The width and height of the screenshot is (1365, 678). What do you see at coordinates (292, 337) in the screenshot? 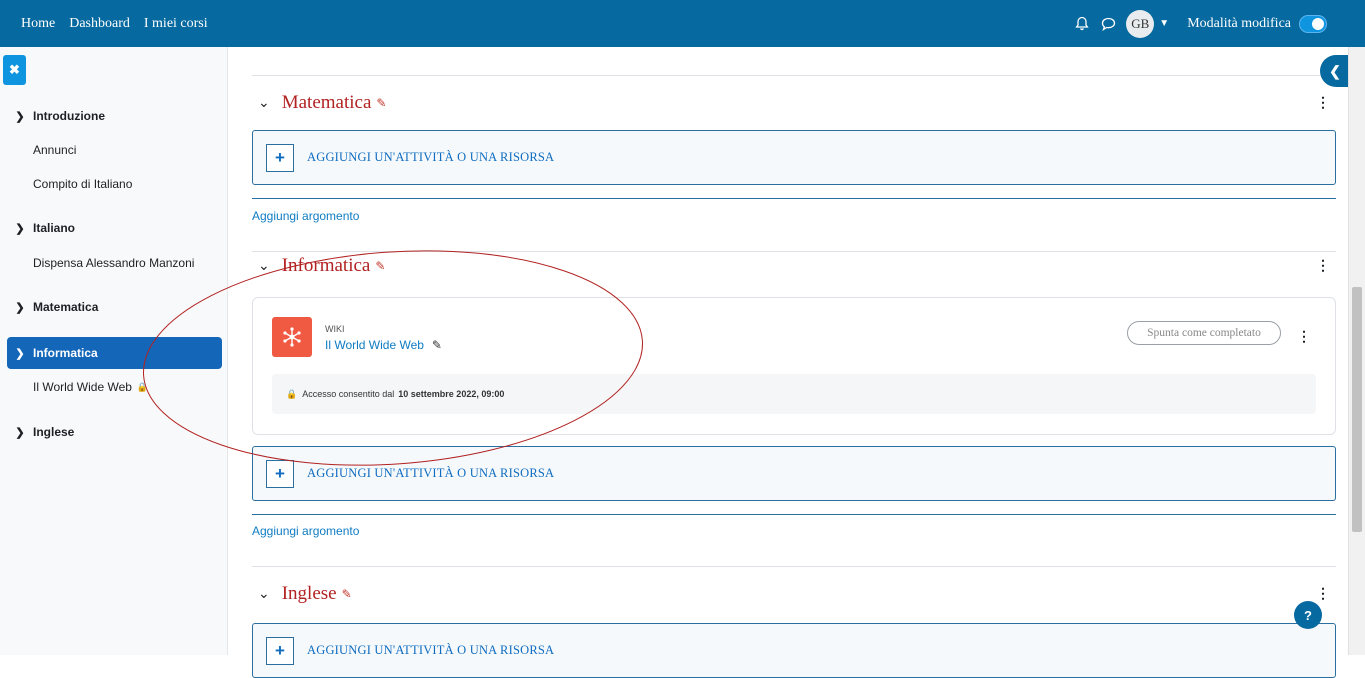
I see `wiki-icon` at bounding box center [292, 337].